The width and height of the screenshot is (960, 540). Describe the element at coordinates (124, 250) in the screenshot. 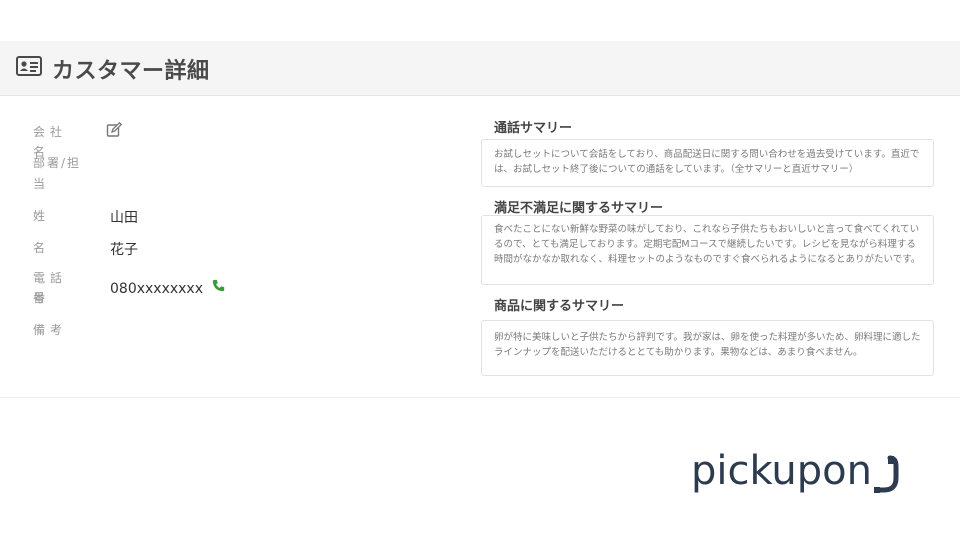

I see `first-name-value: 花子` at that location.